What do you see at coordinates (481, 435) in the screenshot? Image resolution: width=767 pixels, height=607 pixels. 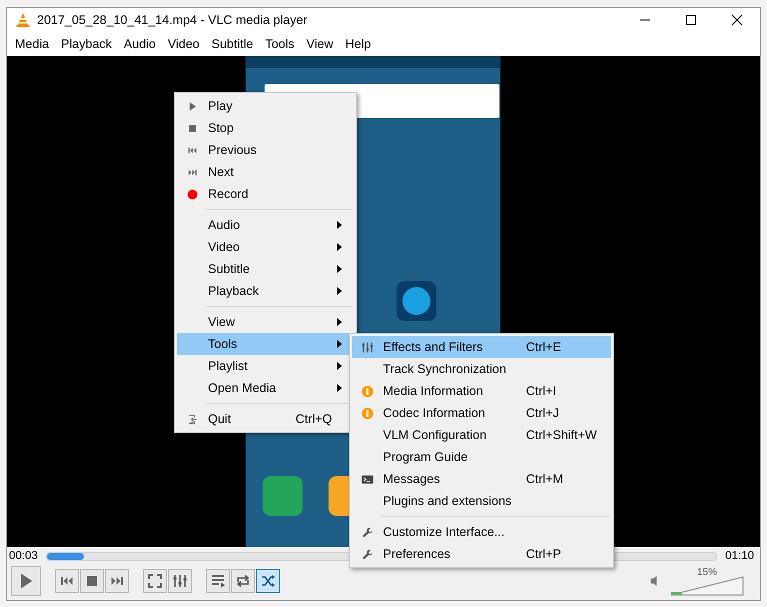 I see `menu-item: VLM Configuration Ctrl+Shift+W` at bounding box center [481, 435].